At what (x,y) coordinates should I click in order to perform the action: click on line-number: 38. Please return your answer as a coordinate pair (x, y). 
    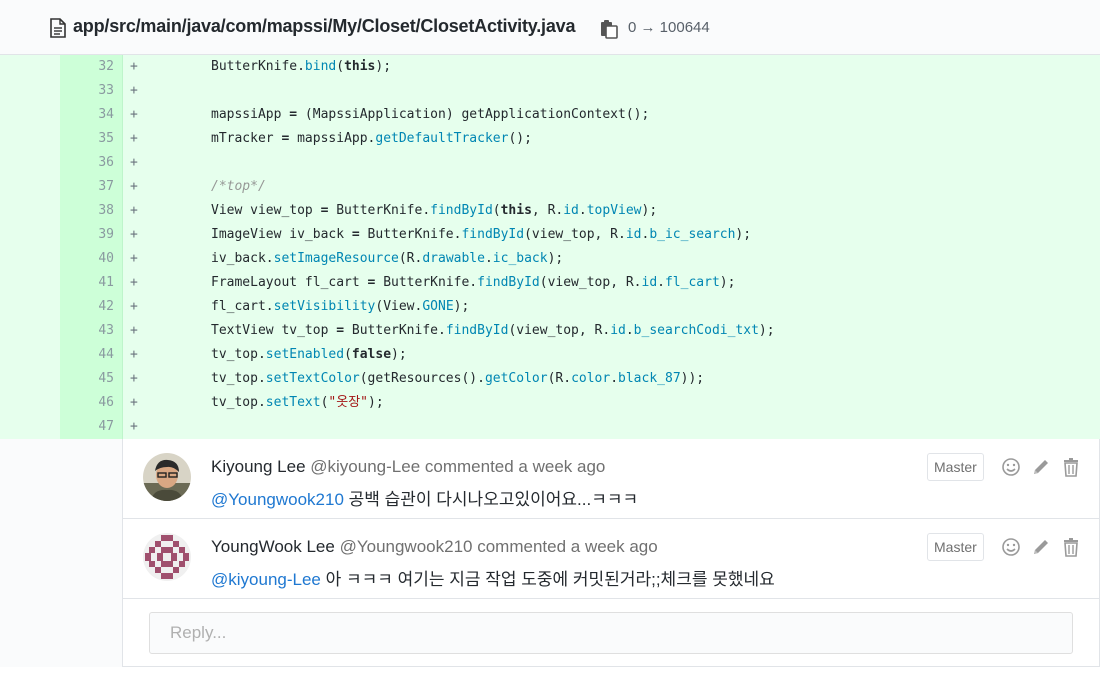
    Looking at the image, I should click on (92, 211).